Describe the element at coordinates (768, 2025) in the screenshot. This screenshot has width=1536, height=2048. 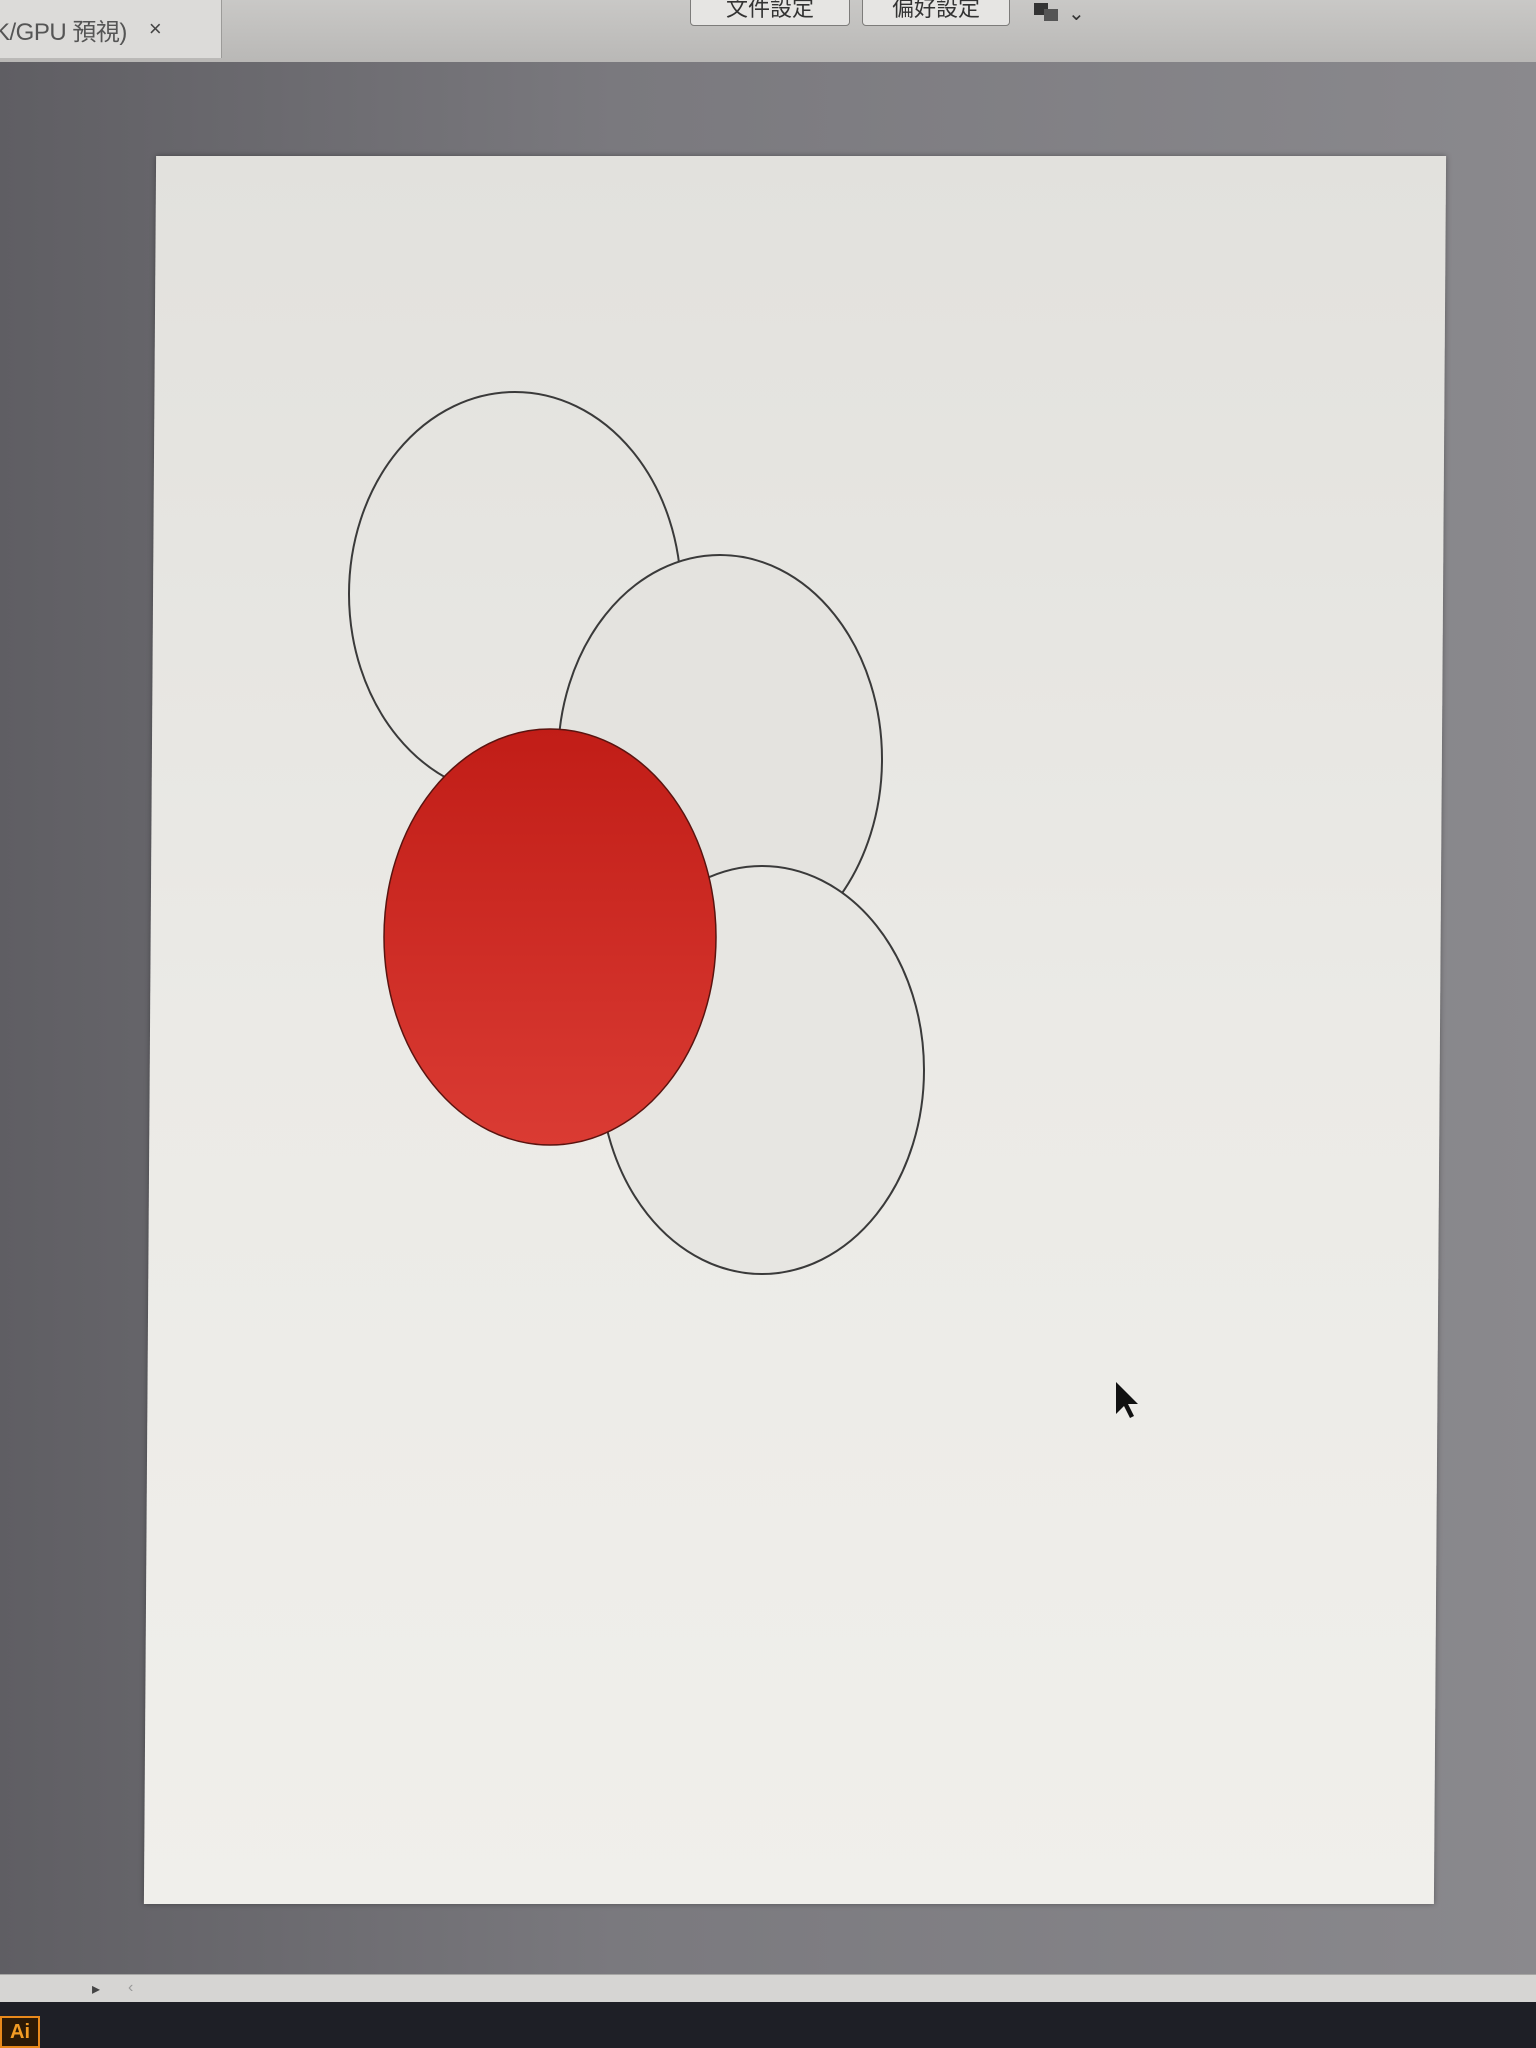
I see `taskbar: Ai` at that location.